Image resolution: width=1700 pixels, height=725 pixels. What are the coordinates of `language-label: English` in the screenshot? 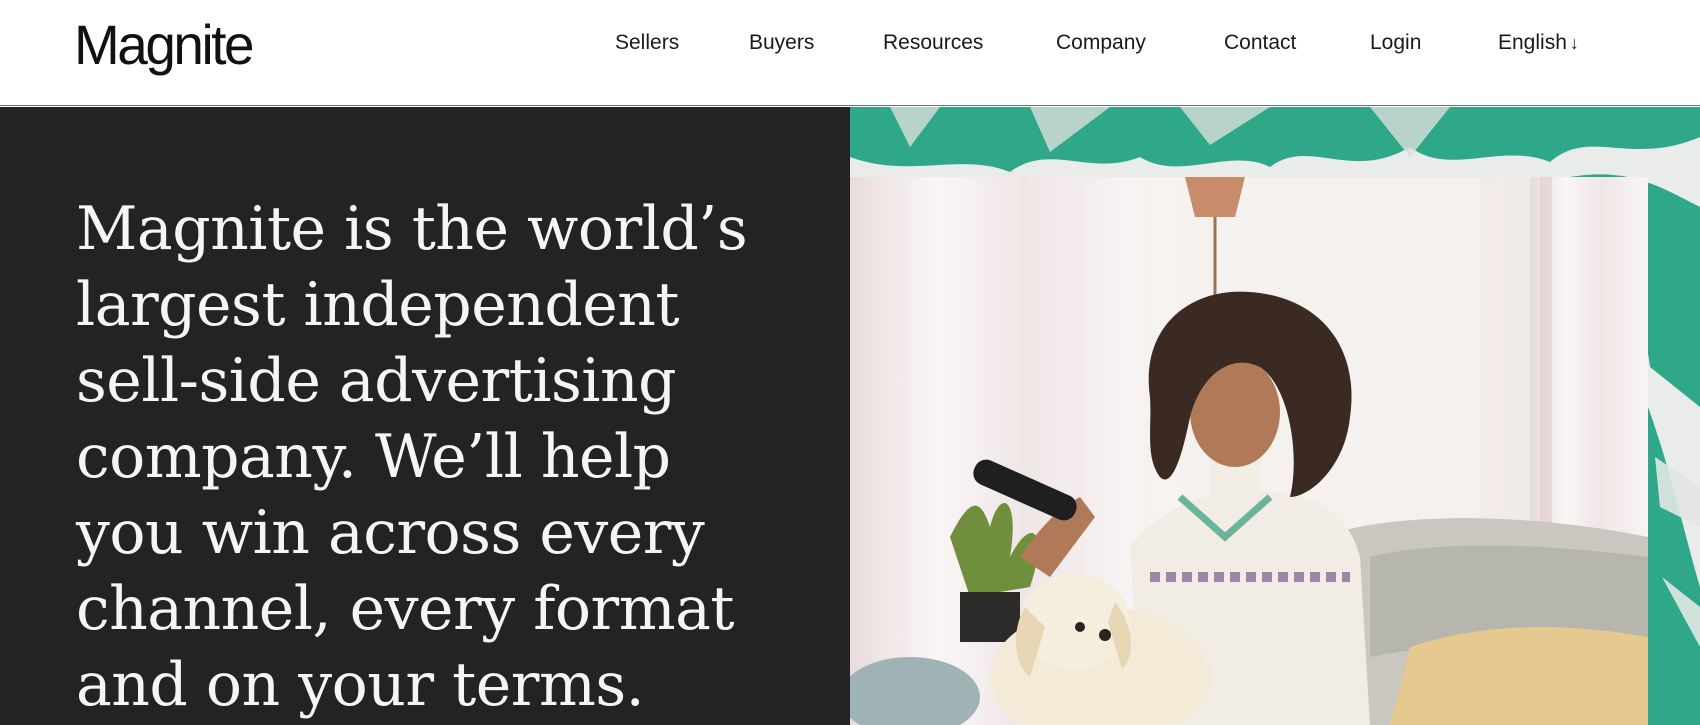 It's located at (1532, 42).